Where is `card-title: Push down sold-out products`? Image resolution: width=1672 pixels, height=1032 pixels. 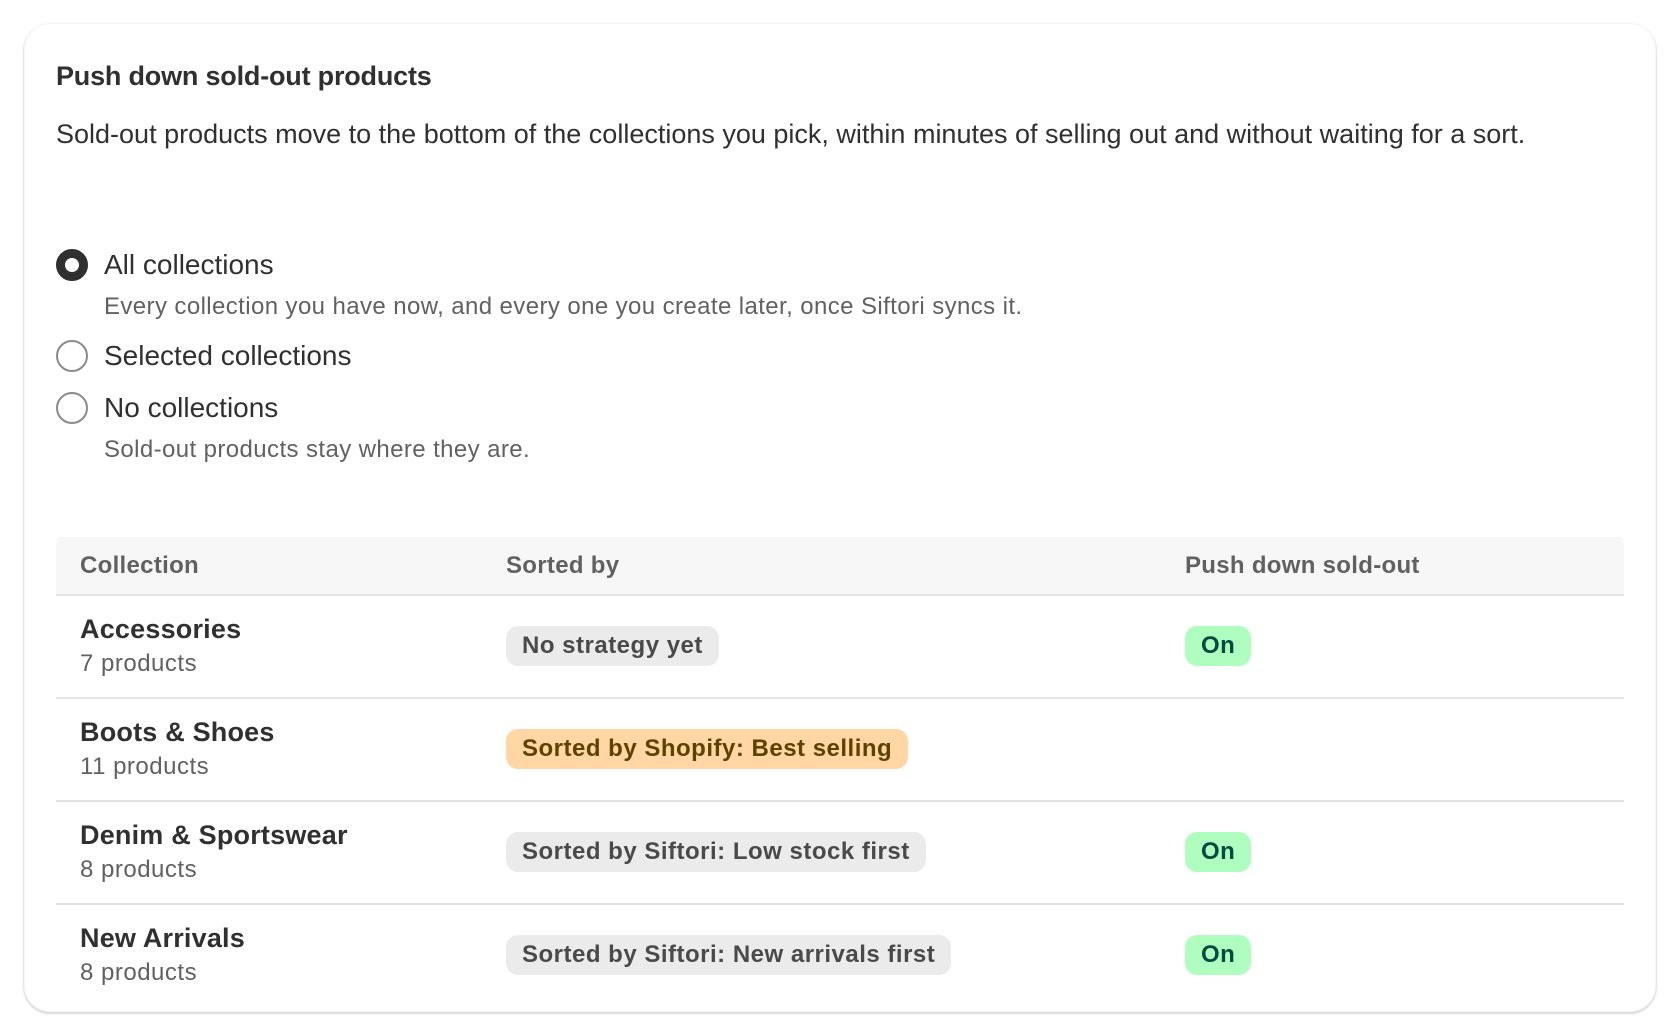 card-title: Push down sold-out products is located at coordinates (244, 76).